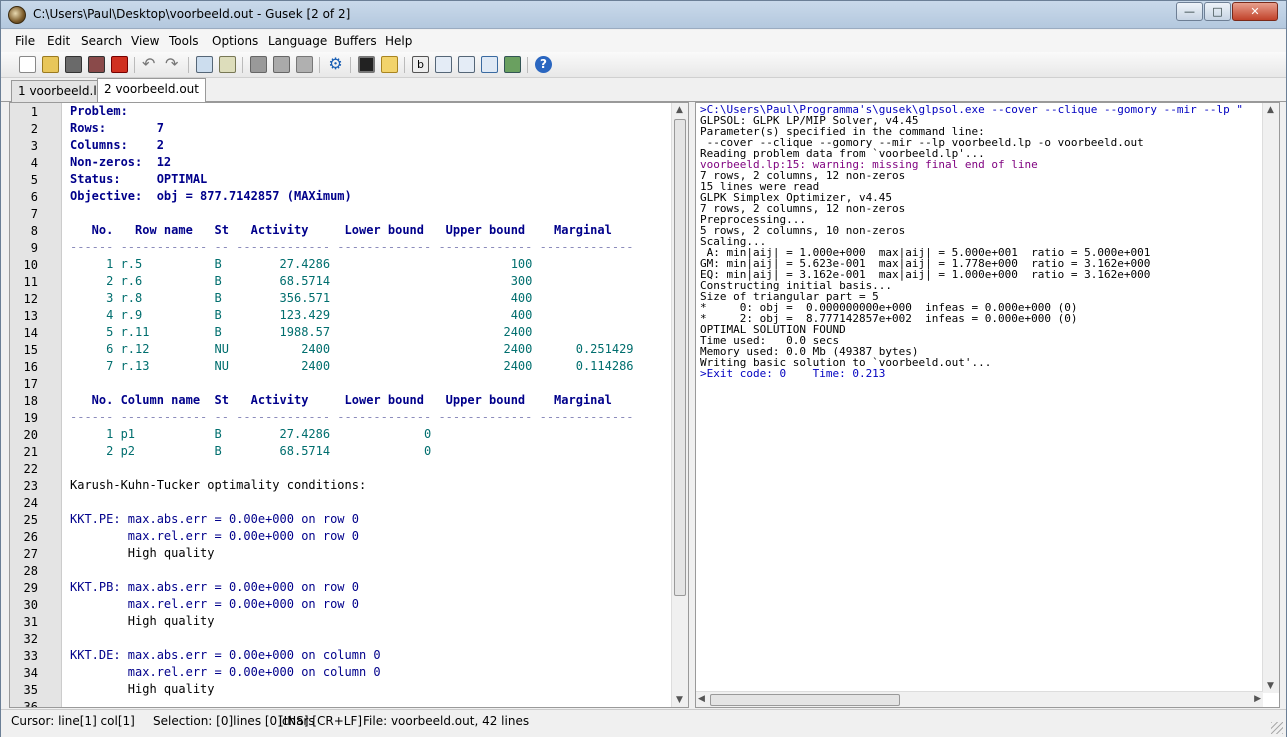  Describe the element at coordinates (204, 64) in the screenshot. I see `find-icon` at that location.